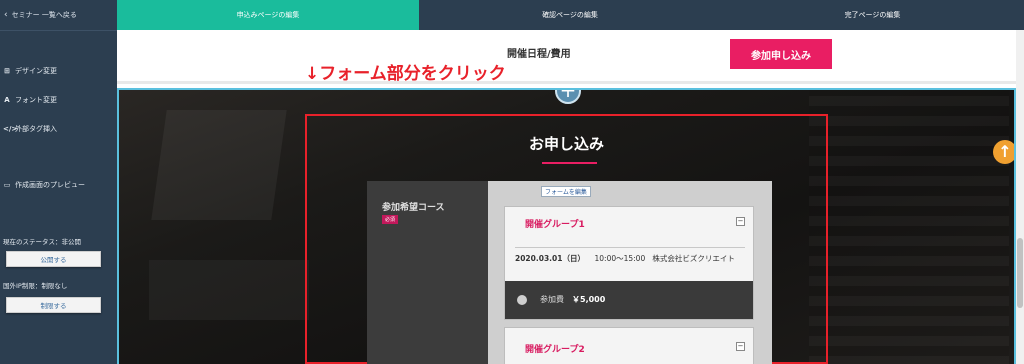 This screenshot has width=1024, height=364. What do you see at coordinates (36, 71) in the screenshot?
I see `sidebar-item-label: デザイン変更` at bounding box center [36, 71].